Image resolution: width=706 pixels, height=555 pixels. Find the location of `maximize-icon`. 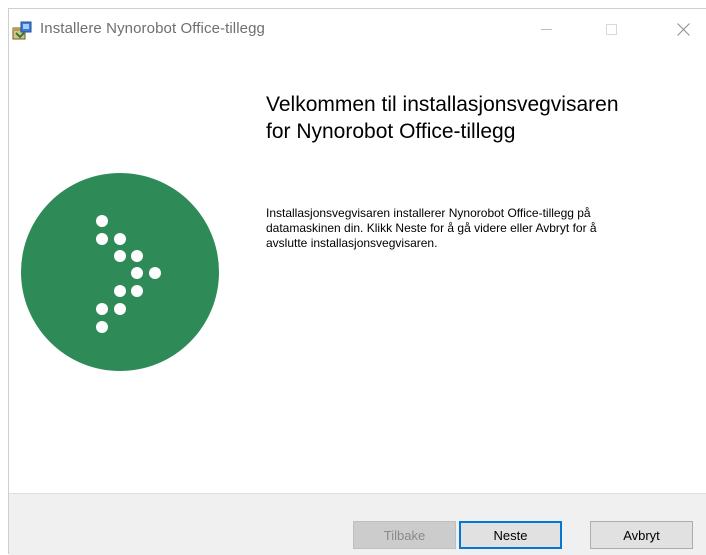

maximize-icon is located at coordinates (611, 29).